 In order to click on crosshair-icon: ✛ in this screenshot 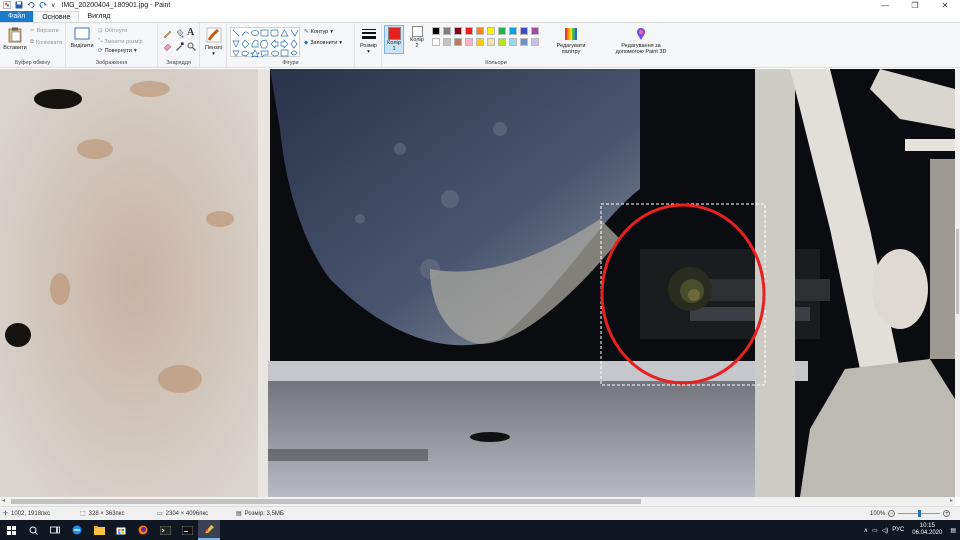, I will do `click(6, 514)`.